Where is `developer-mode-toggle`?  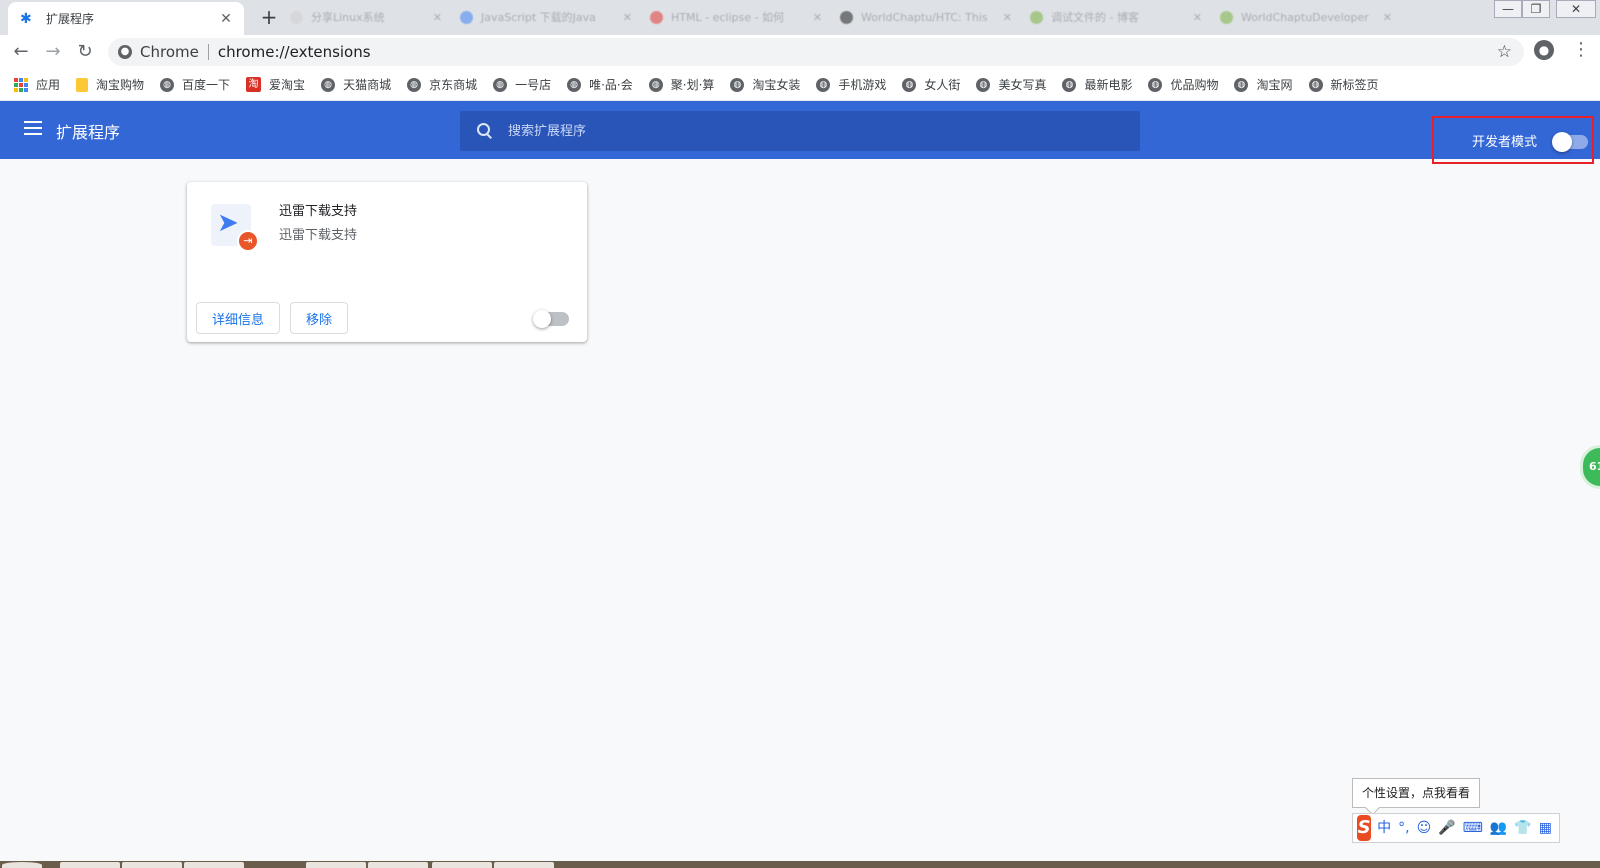
developer-mode-toggle is located at coordinates (1570, 142).